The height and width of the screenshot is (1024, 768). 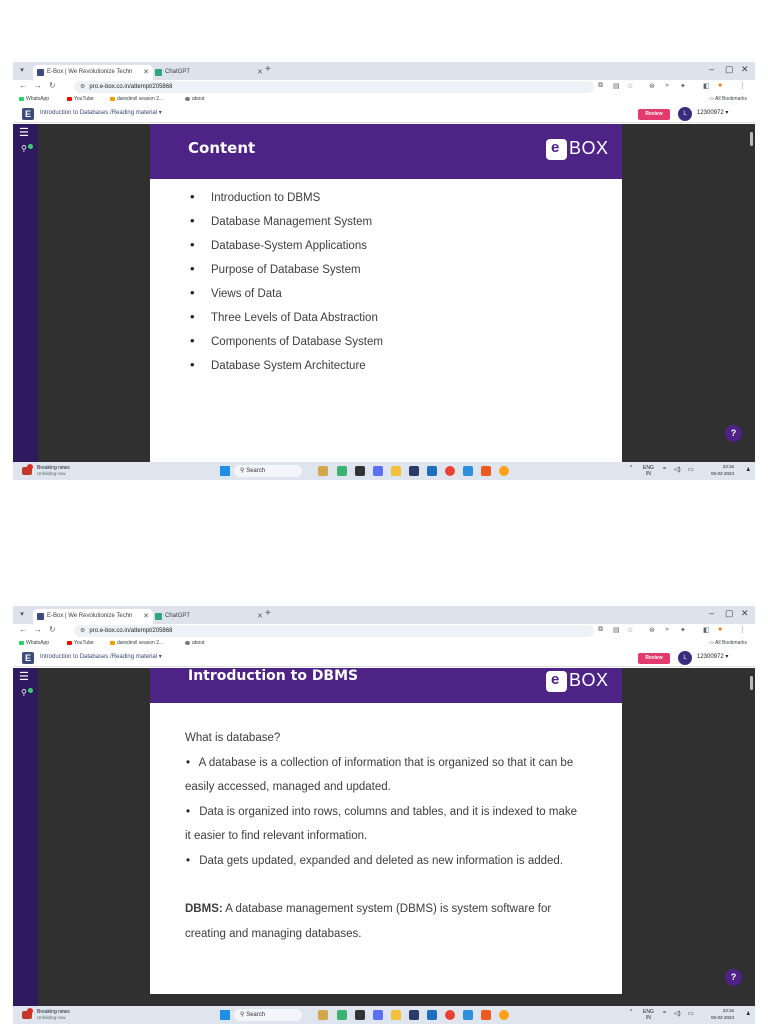 What do you see at coordinates (691, 1013) in the screenshot?
I see `battery-icon: ▭` at bounding box center [691, 1013].